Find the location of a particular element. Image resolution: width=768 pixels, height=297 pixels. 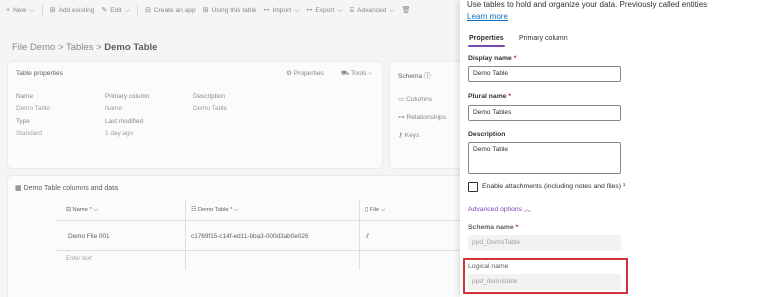

primary-column-value: Name is located at coordinates (114, 108).